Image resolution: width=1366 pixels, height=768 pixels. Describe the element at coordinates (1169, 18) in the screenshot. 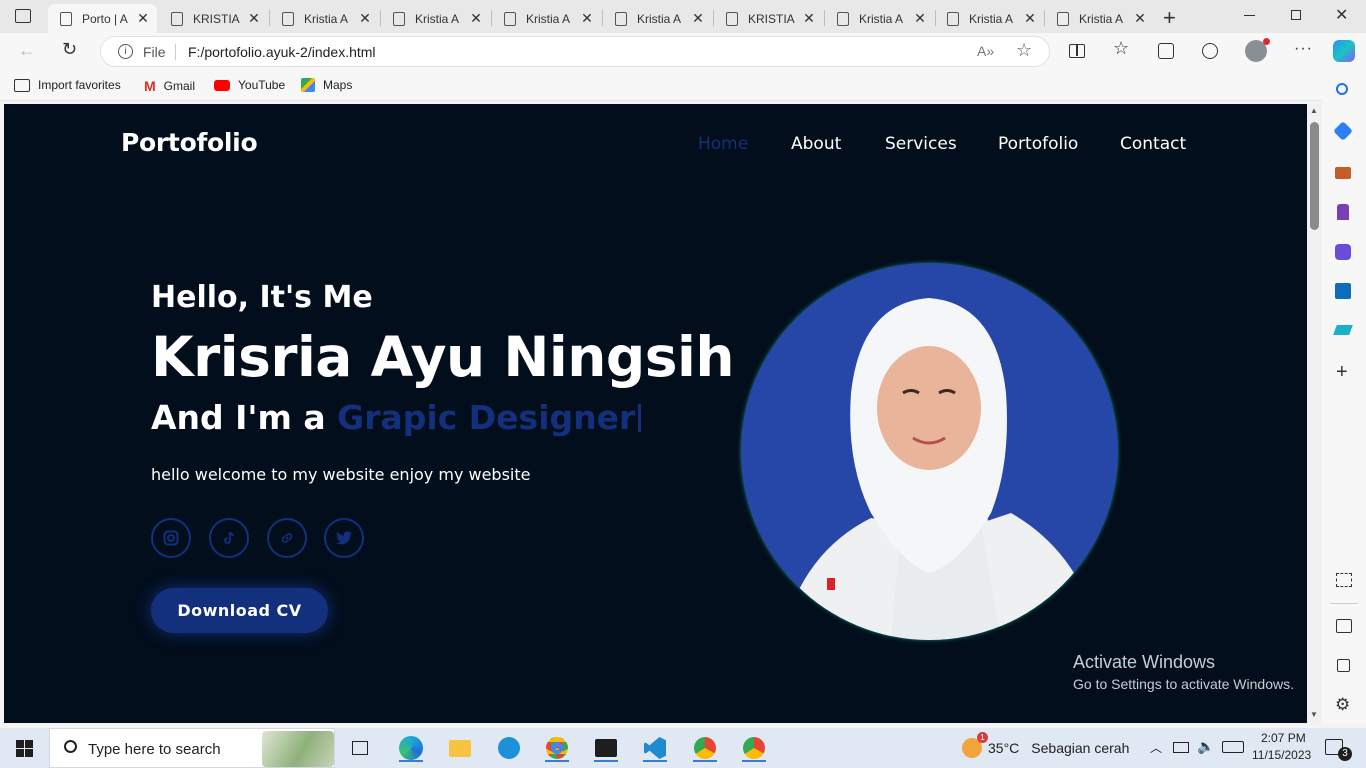

I see `new-tab-icon: +` at that location.